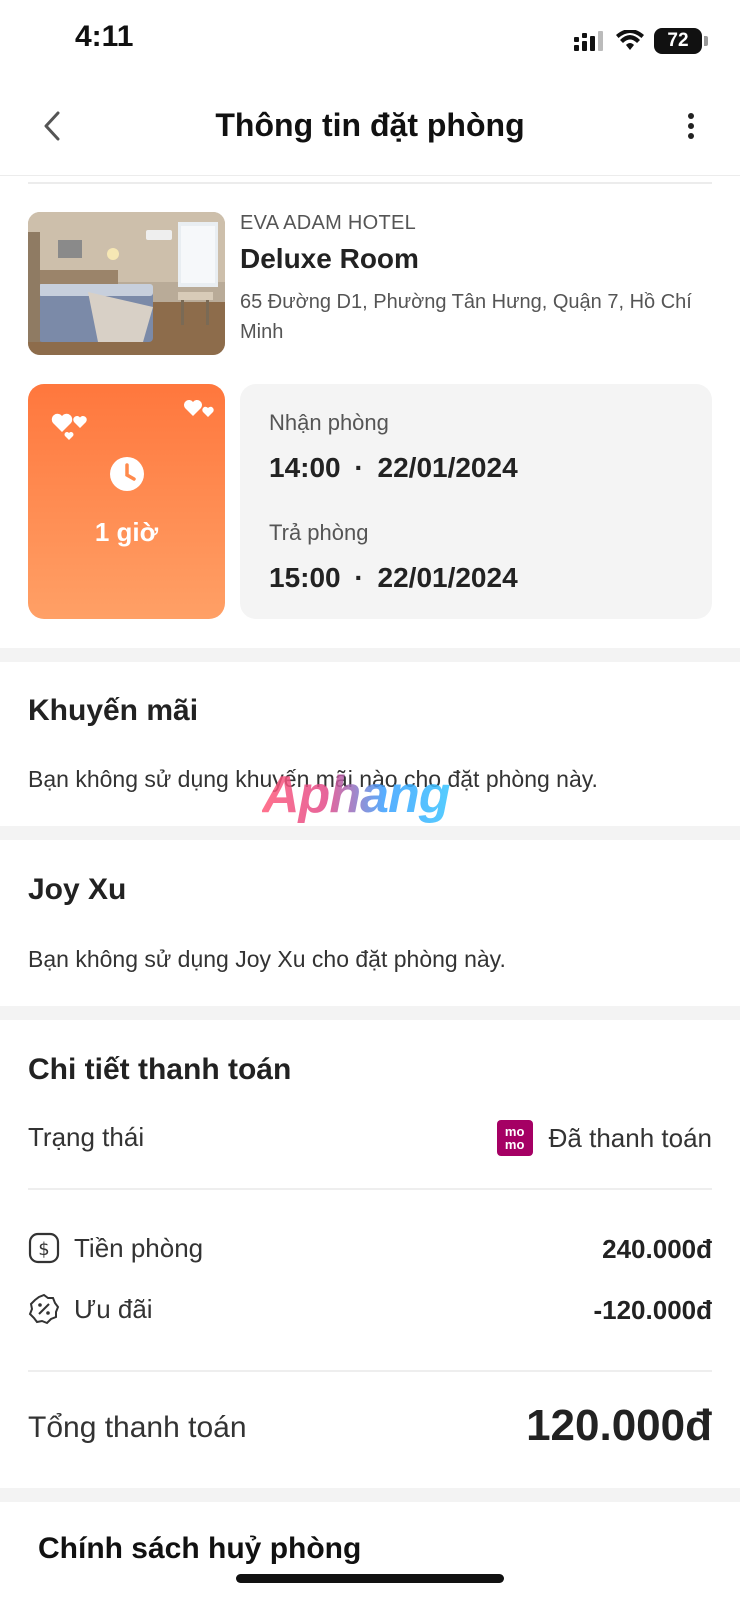  What do you see at coordinates (200, 1548) in the screenshot?
I see `cancellation-policy-title: Chính sách huỷ phòng` at bounding box center [200, 1548].